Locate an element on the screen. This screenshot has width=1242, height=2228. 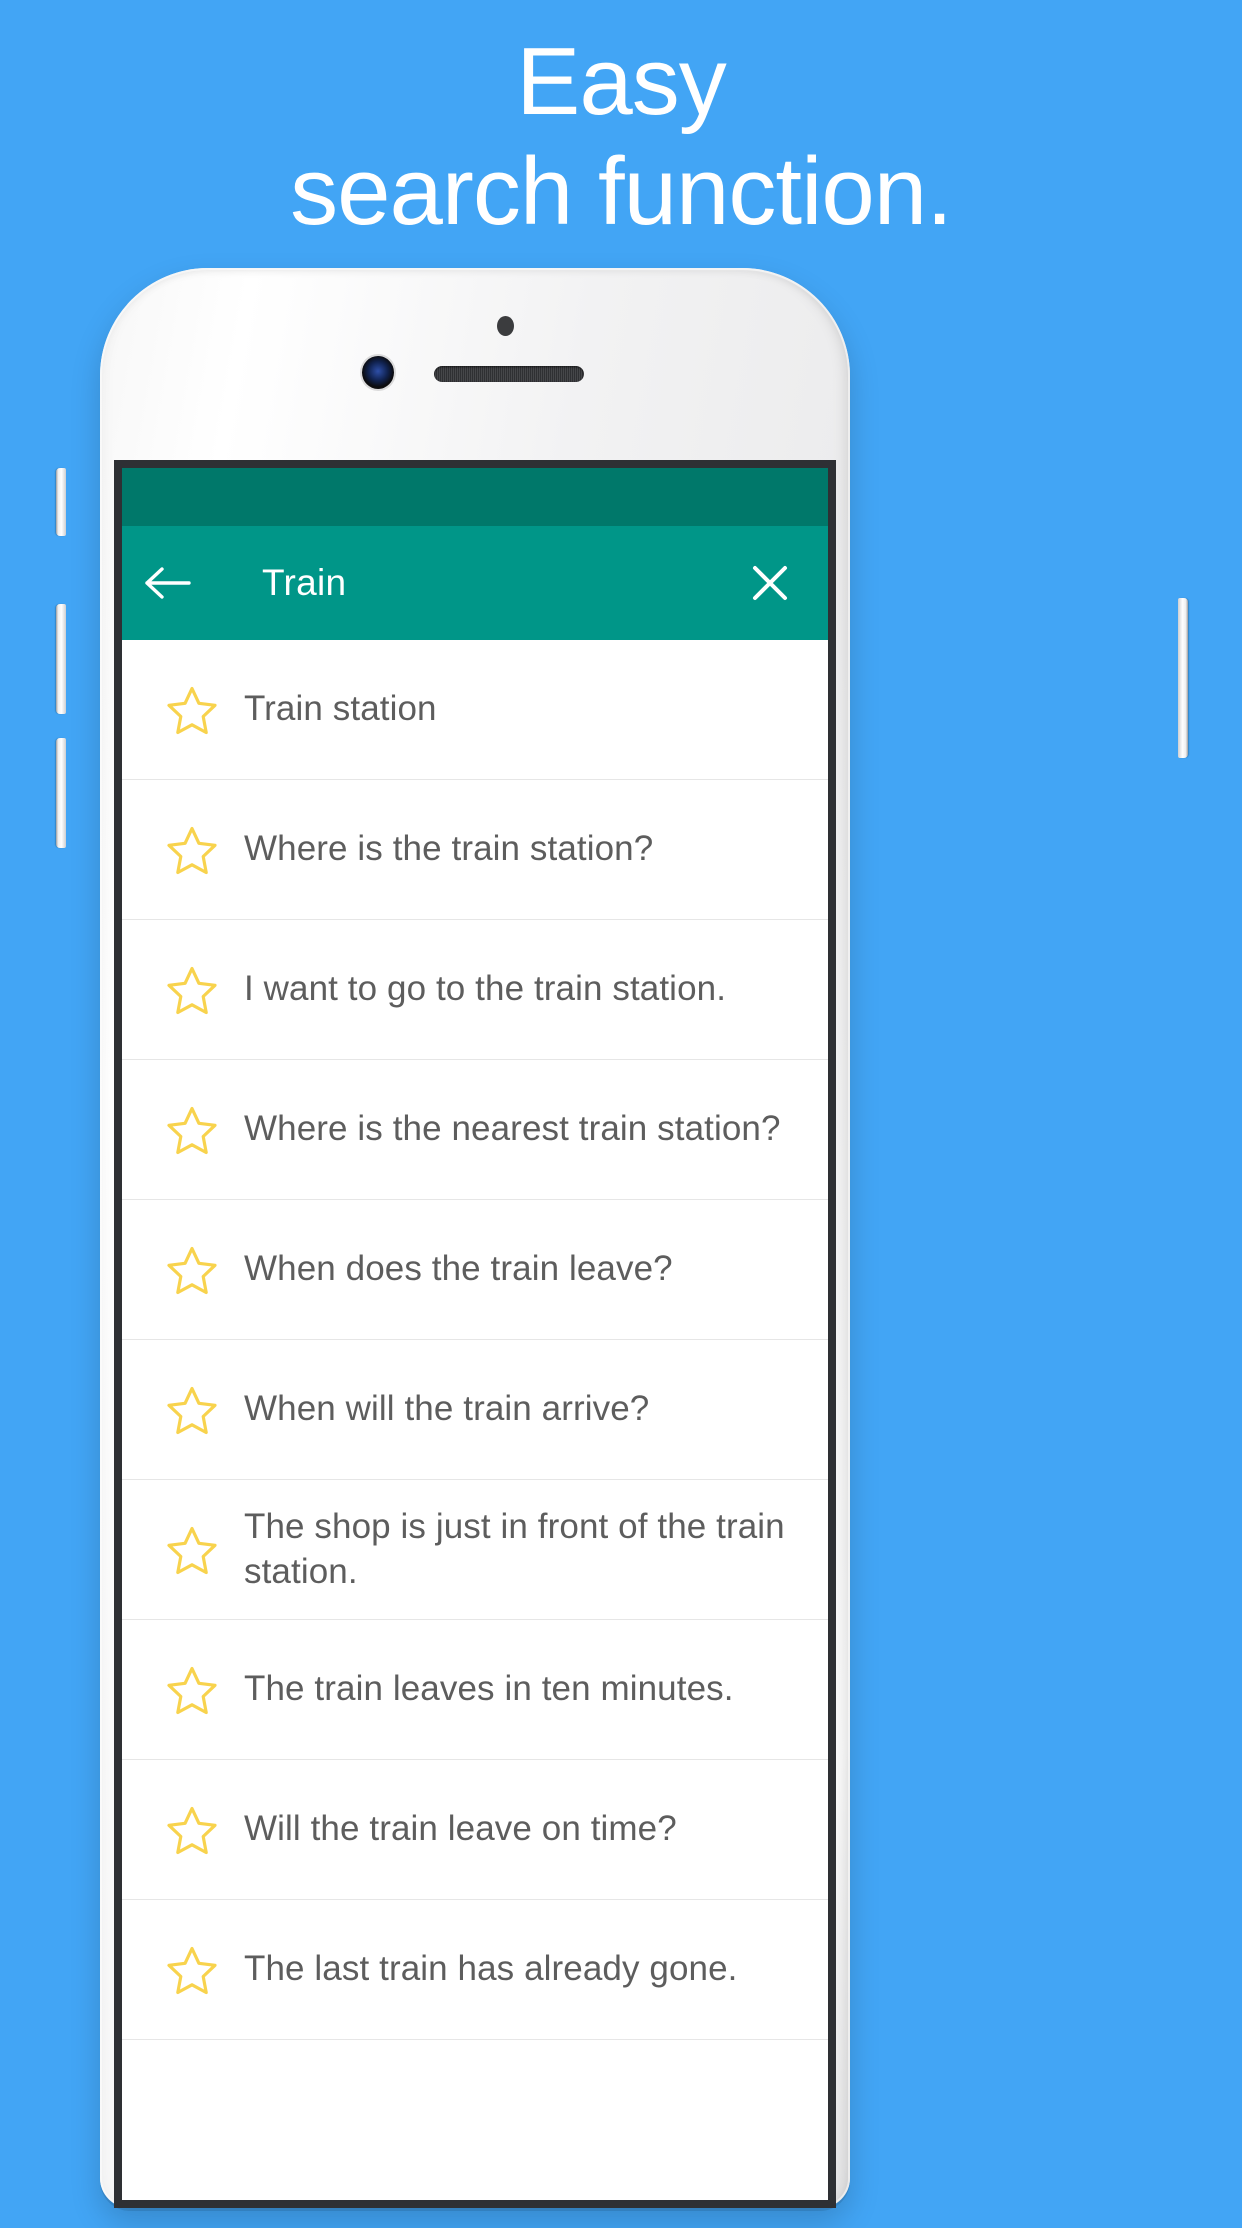
list-item-label: Train station is located at coordinates (340, 709).